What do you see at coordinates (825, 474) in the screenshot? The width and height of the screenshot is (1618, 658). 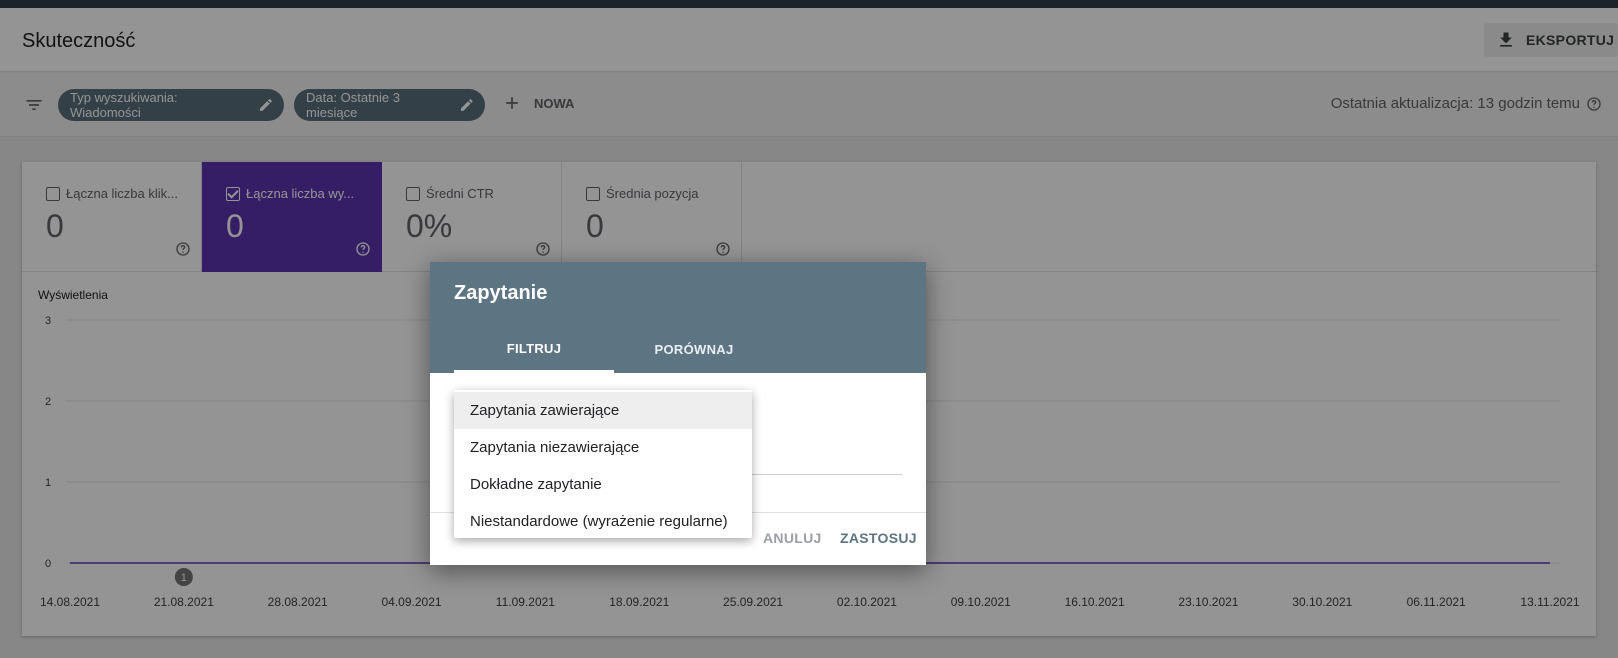 I see `query-input-underline` at bounding box center [825, 474].